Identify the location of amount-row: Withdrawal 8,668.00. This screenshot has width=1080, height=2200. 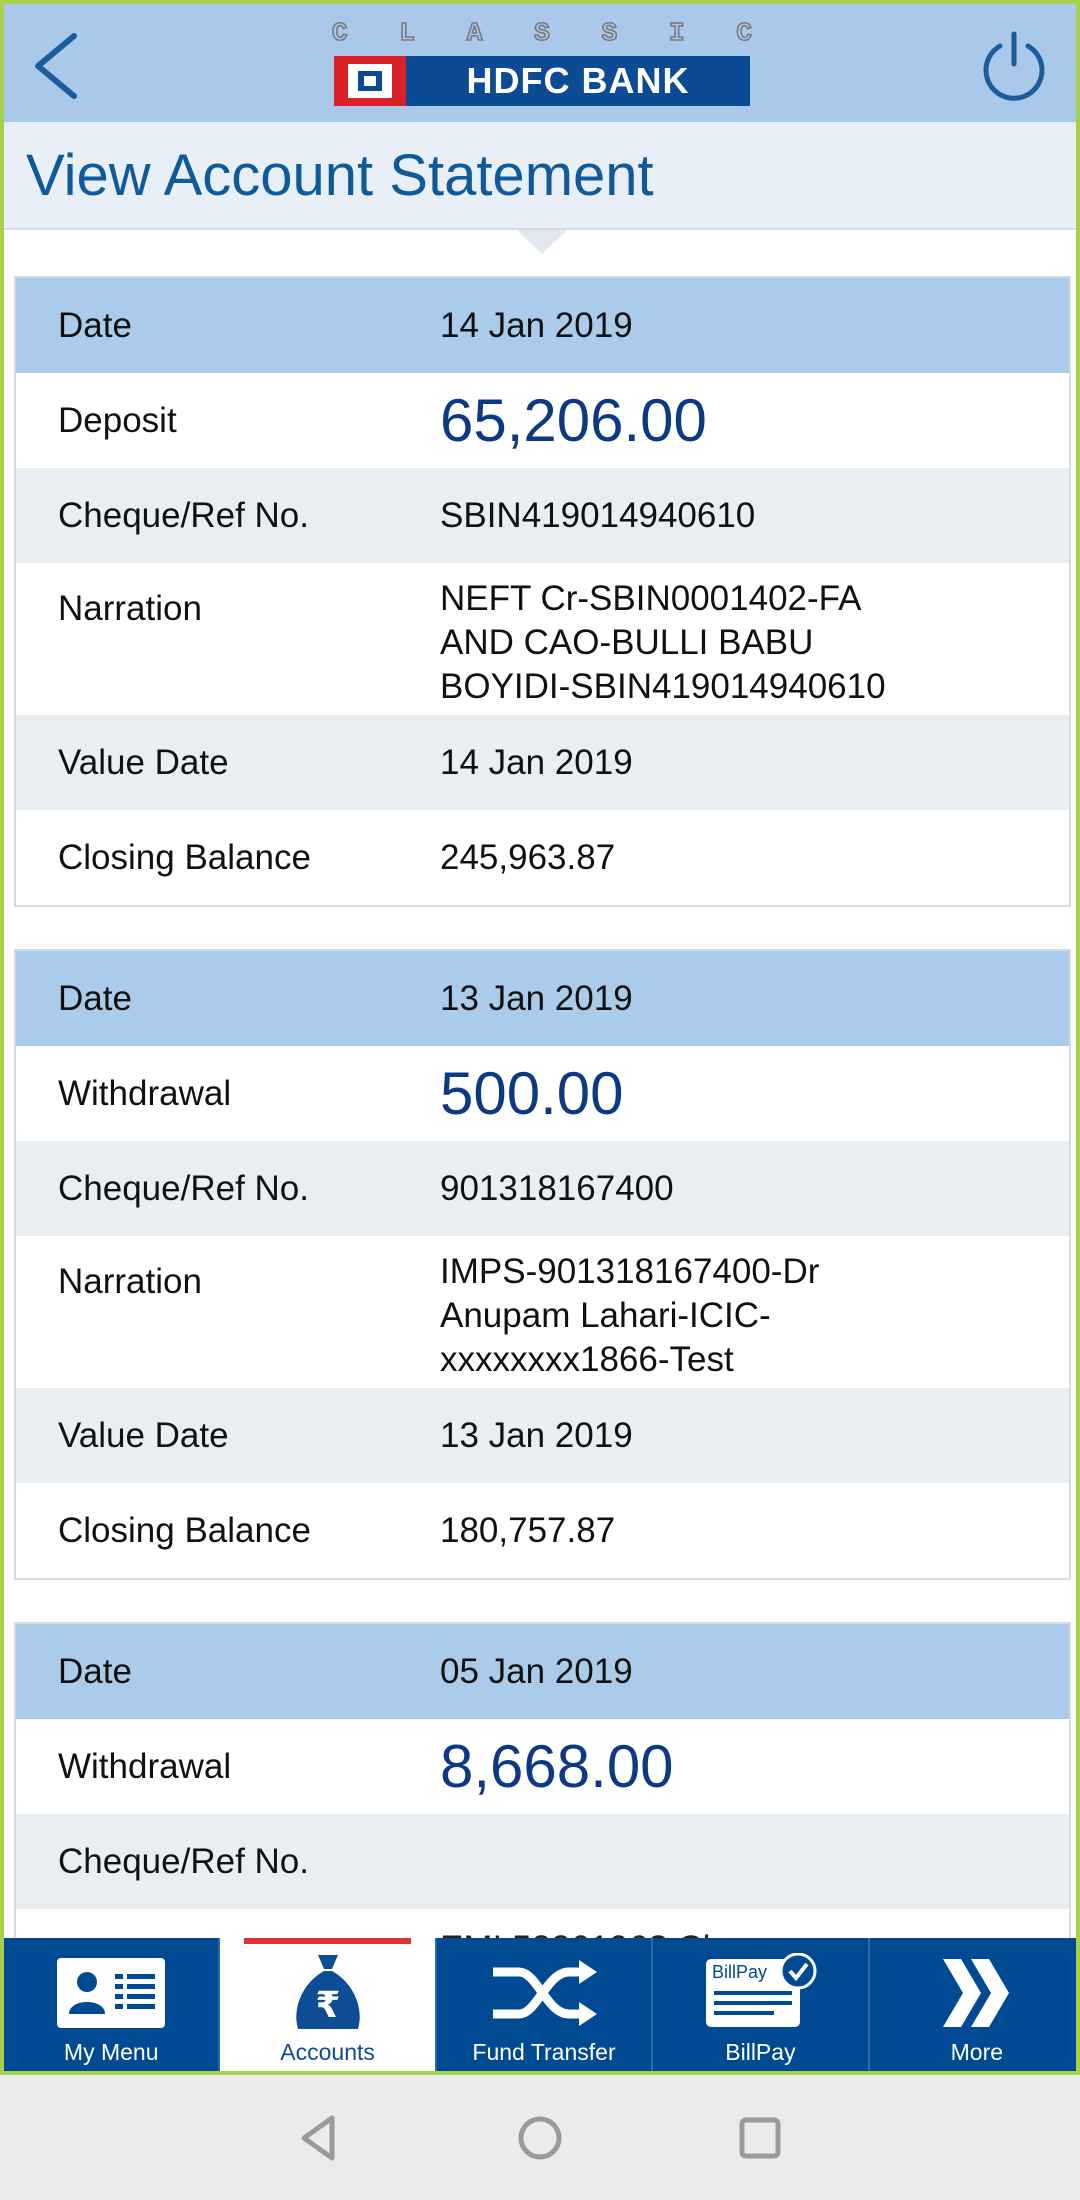
(542, 1766).